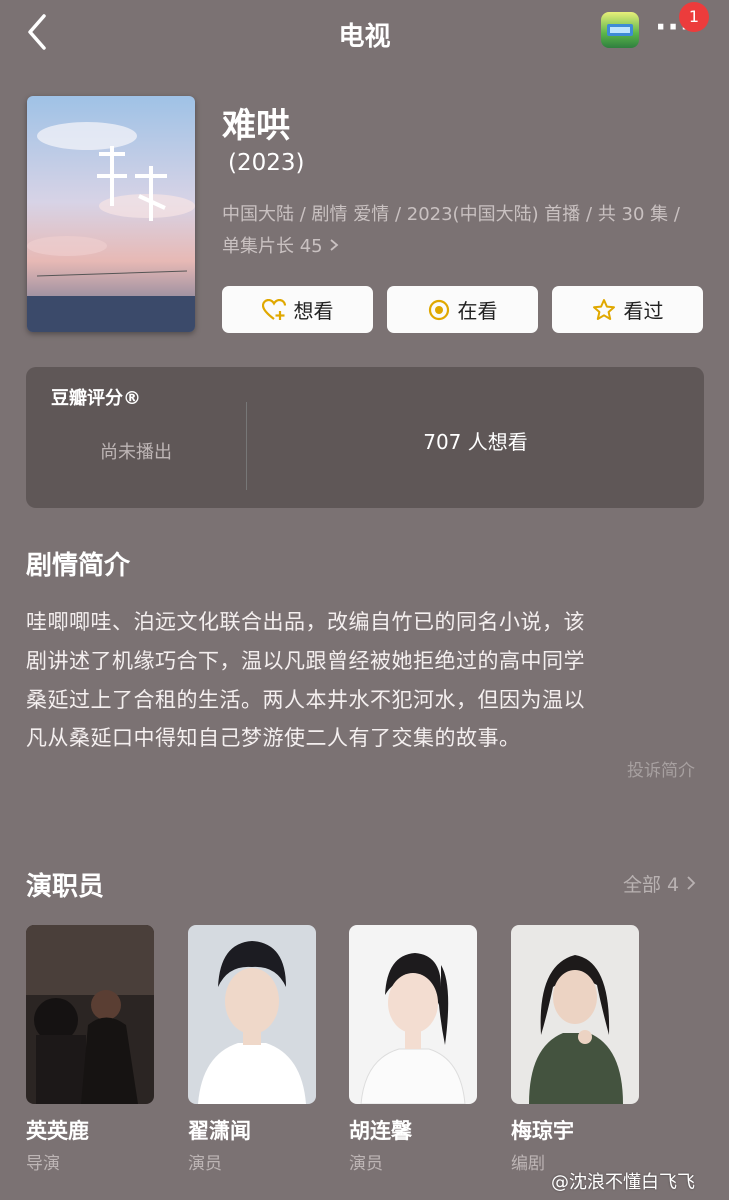 Image resolution: width=729 pixels, height=1200 pixels. What do you see at coordinates (542, 1130) in the screenshot?
I see `cast-name: 梅琼宇` at bounding box center [542, 1130].